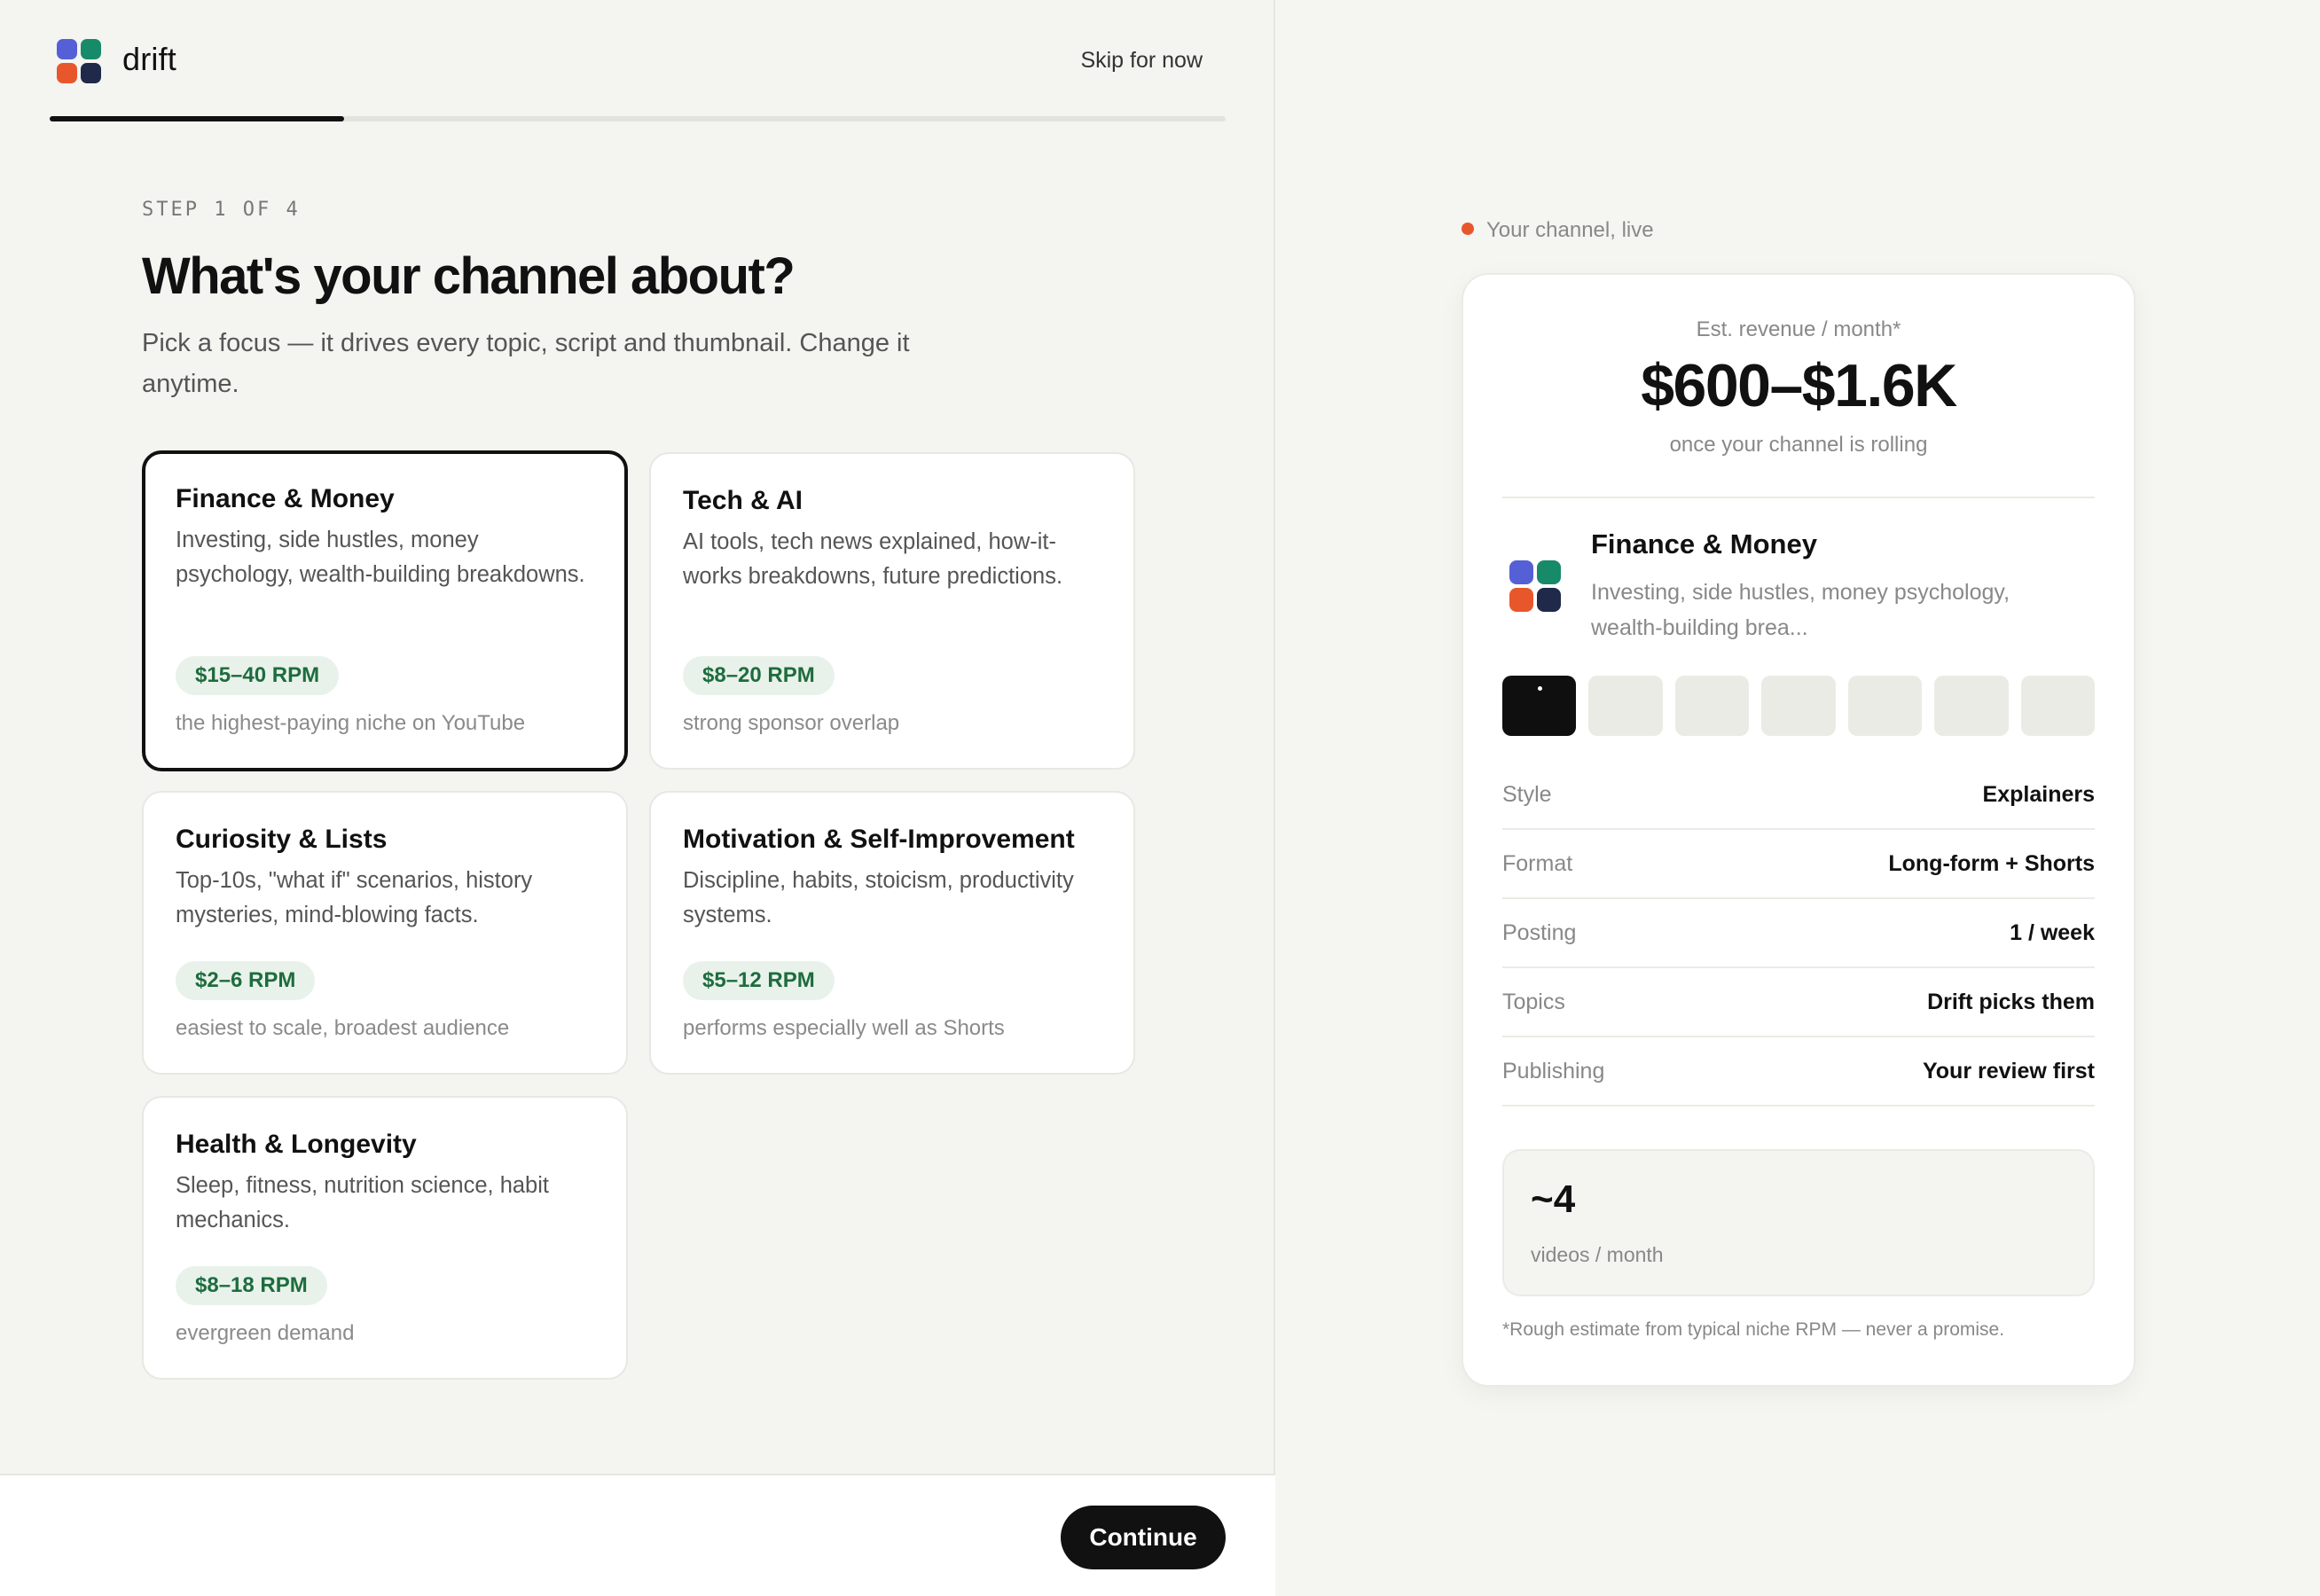 This screenshot has width=2320, height=1596. I want to click on detail-value: Your review first, so click(2008, 1072).